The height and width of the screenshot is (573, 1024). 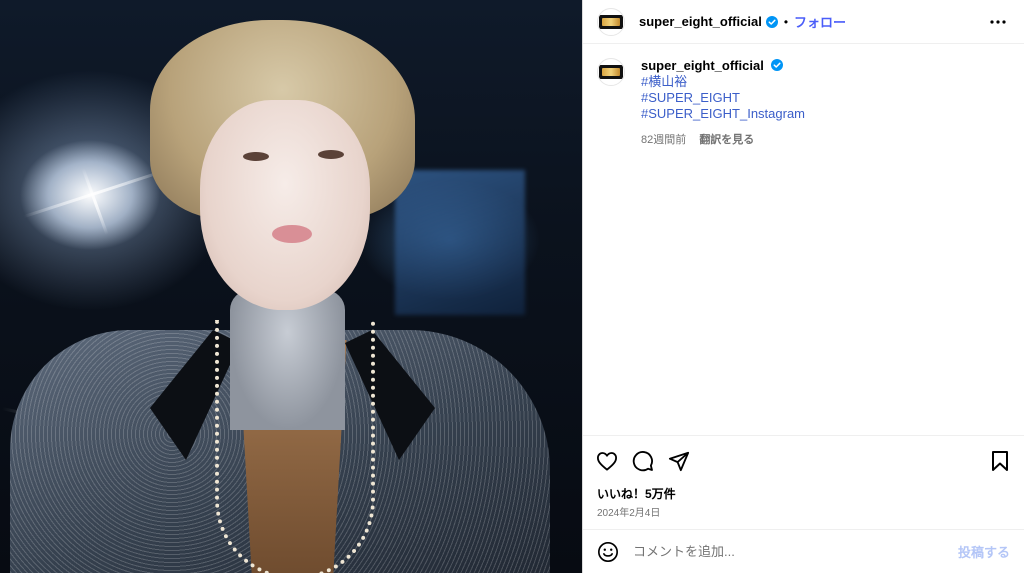 I want to click on person-eye-right, so click(x=331, y=154).